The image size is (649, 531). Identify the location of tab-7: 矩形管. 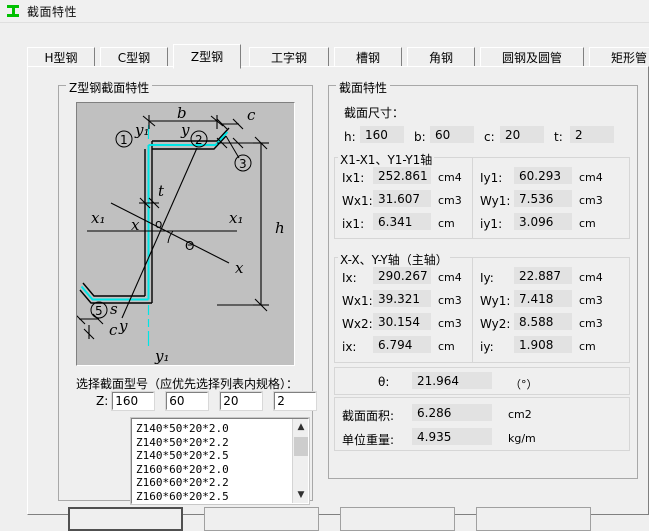
(619, 57).